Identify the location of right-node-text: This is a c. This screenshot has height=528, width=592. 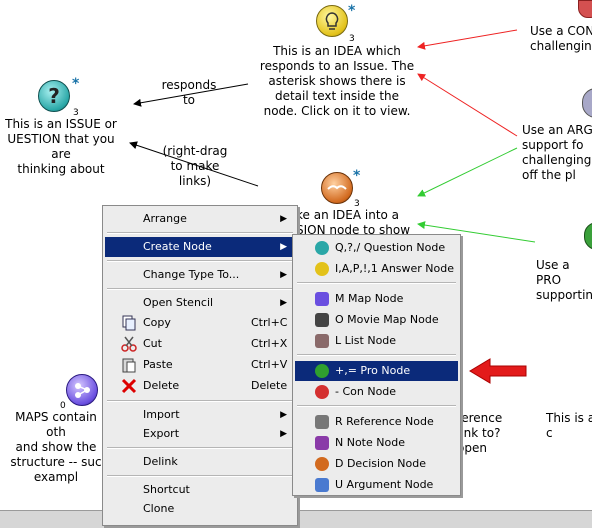
(569, 426).